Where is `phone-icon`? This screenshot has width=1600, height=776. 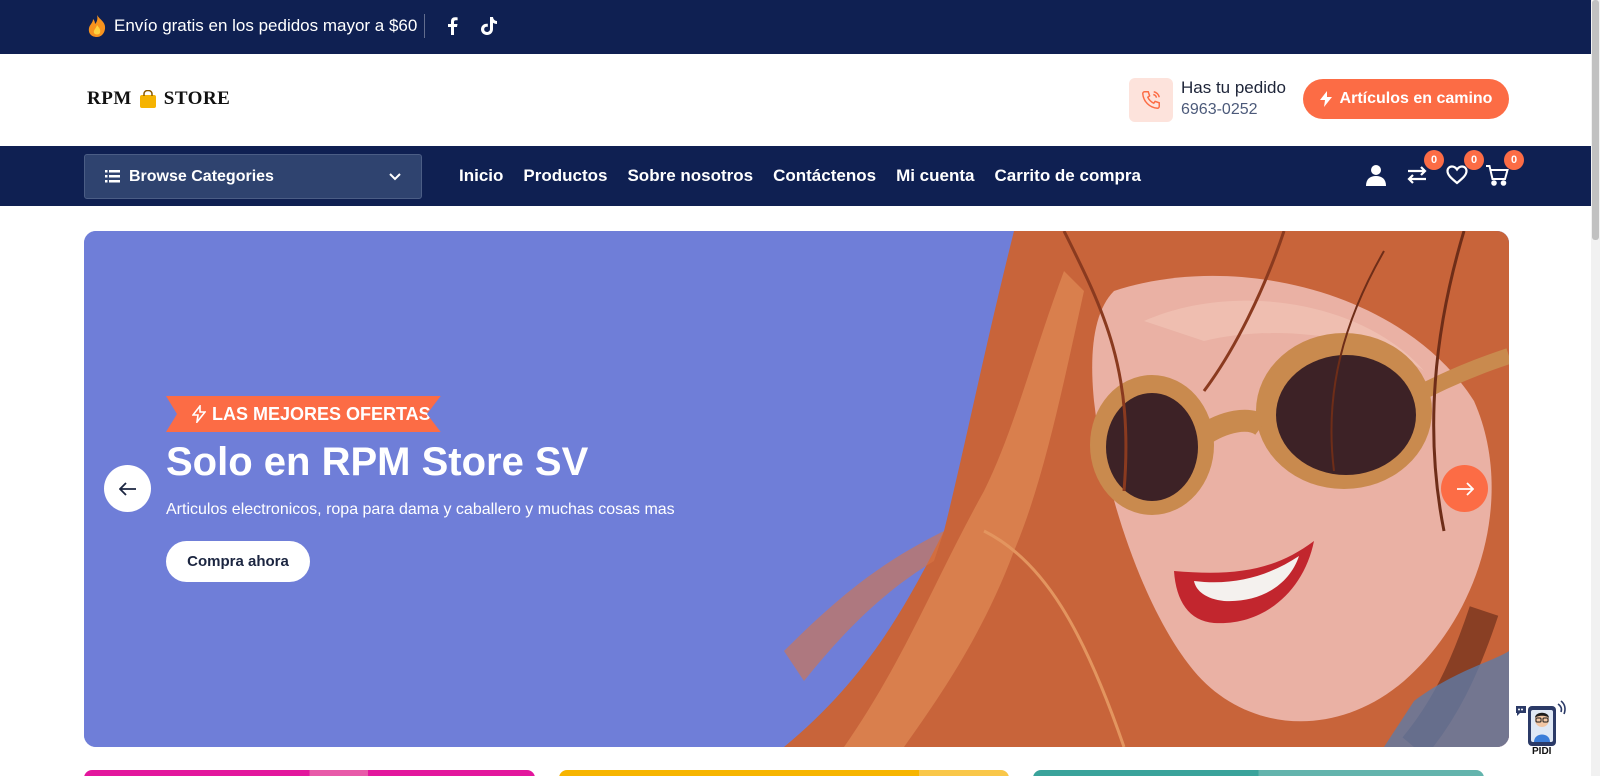
phone-icon is located at coordinates (1151, 100).